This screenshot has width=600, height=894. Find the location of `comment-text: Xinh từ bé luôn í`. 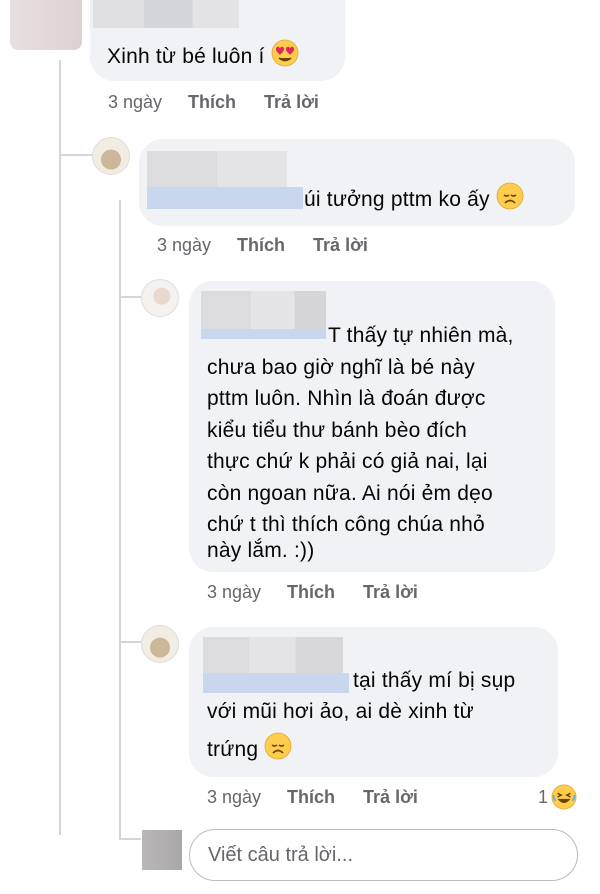

comment-text: Xinh từ bé luôn í is located at coordinates (203, 56).